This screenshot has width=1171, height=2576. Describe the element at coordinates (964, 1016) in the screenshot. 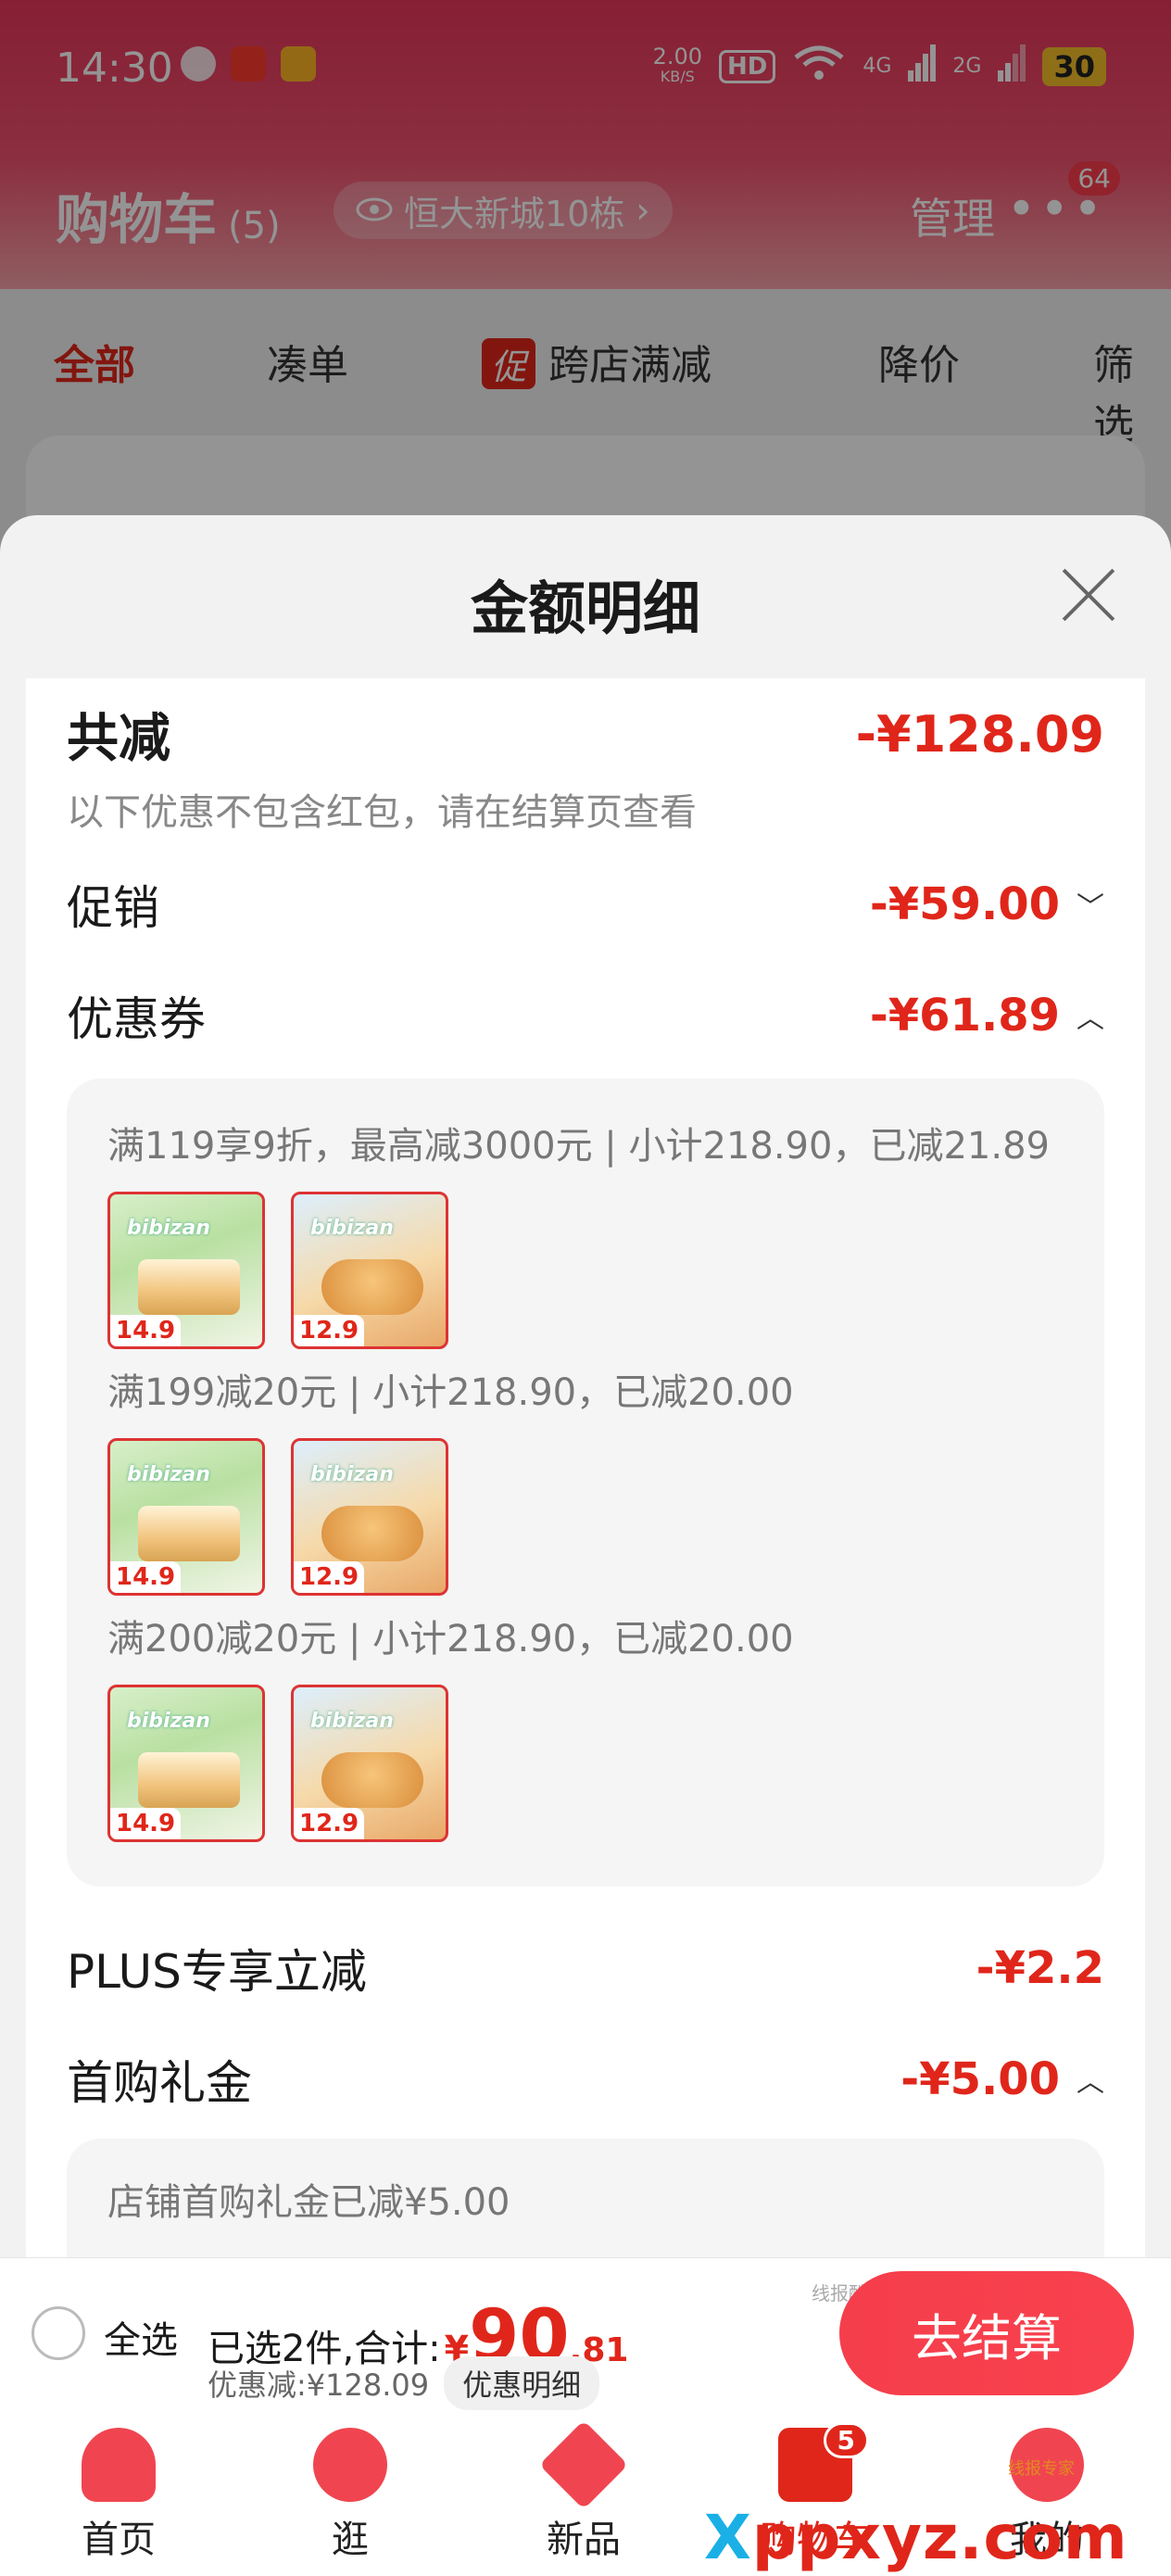

I see `coupon-value: -¥61.89` at that location.